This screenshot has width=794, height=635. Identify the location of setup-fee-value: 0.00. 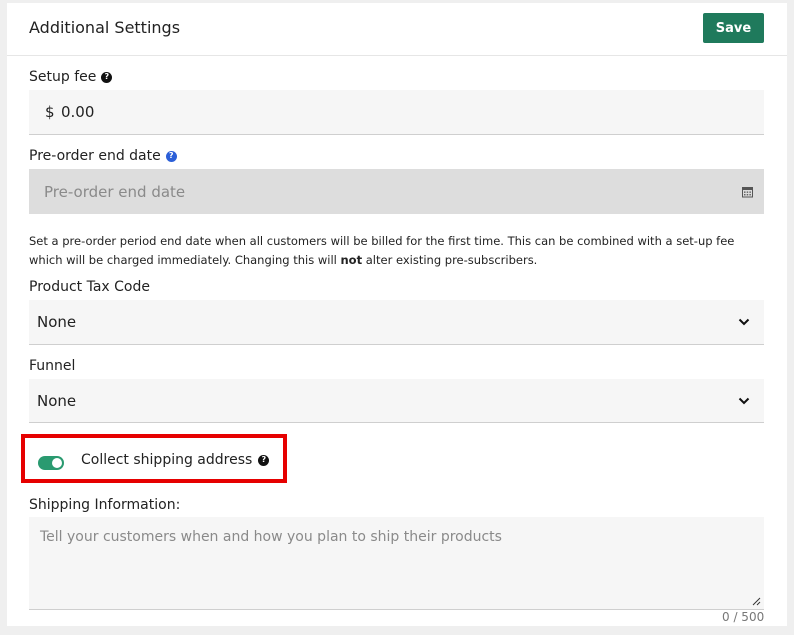
(78, 112).